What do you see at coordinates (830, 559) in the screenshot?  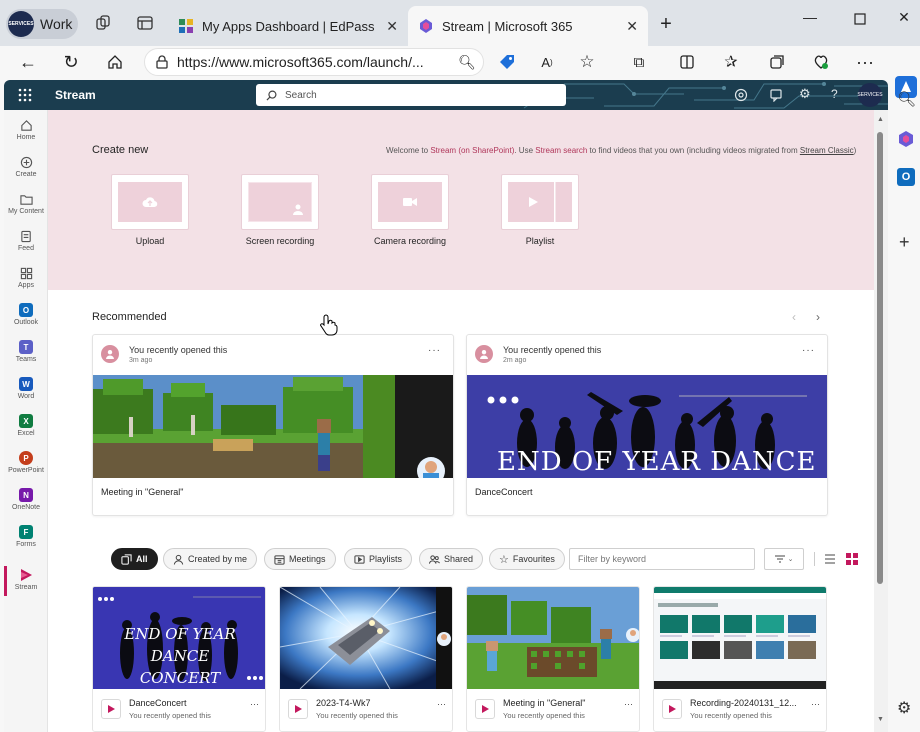 I see `list-view-icon` at bounding box center [830, 559].